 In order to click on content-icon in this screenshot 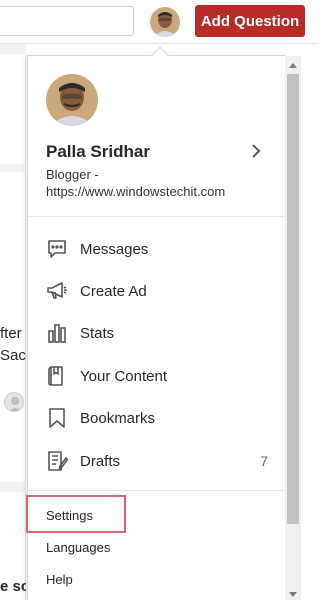, I will do `click(57, 376)`.